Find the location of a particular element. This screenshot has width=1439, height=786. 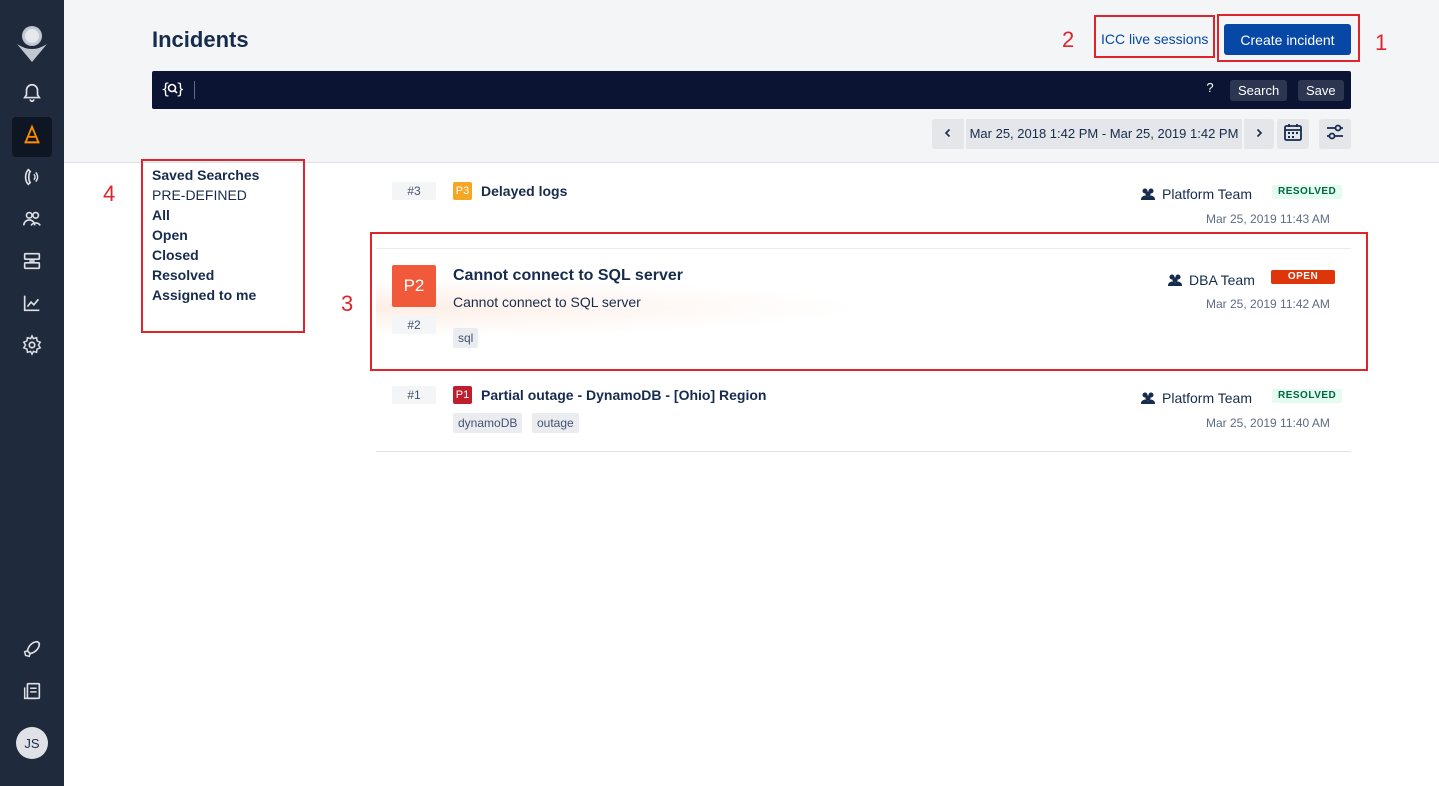

date-prev-button is located at coordinates (948, 134).